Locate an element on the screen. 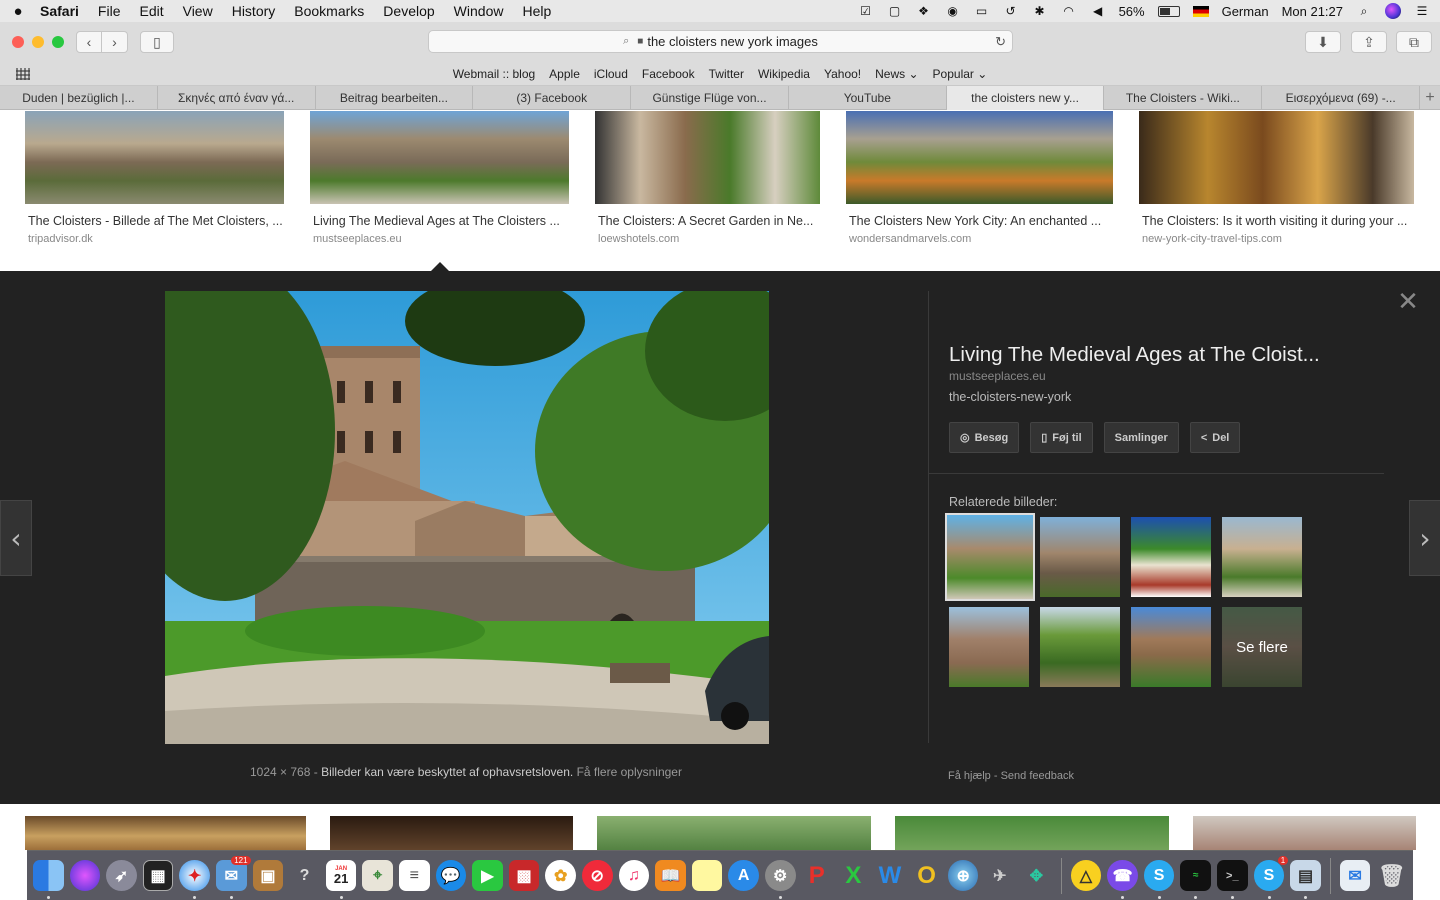 This screenshot has height=900, width=1440. clock: Mon 21:27 is located at coordinates (1312, 11).